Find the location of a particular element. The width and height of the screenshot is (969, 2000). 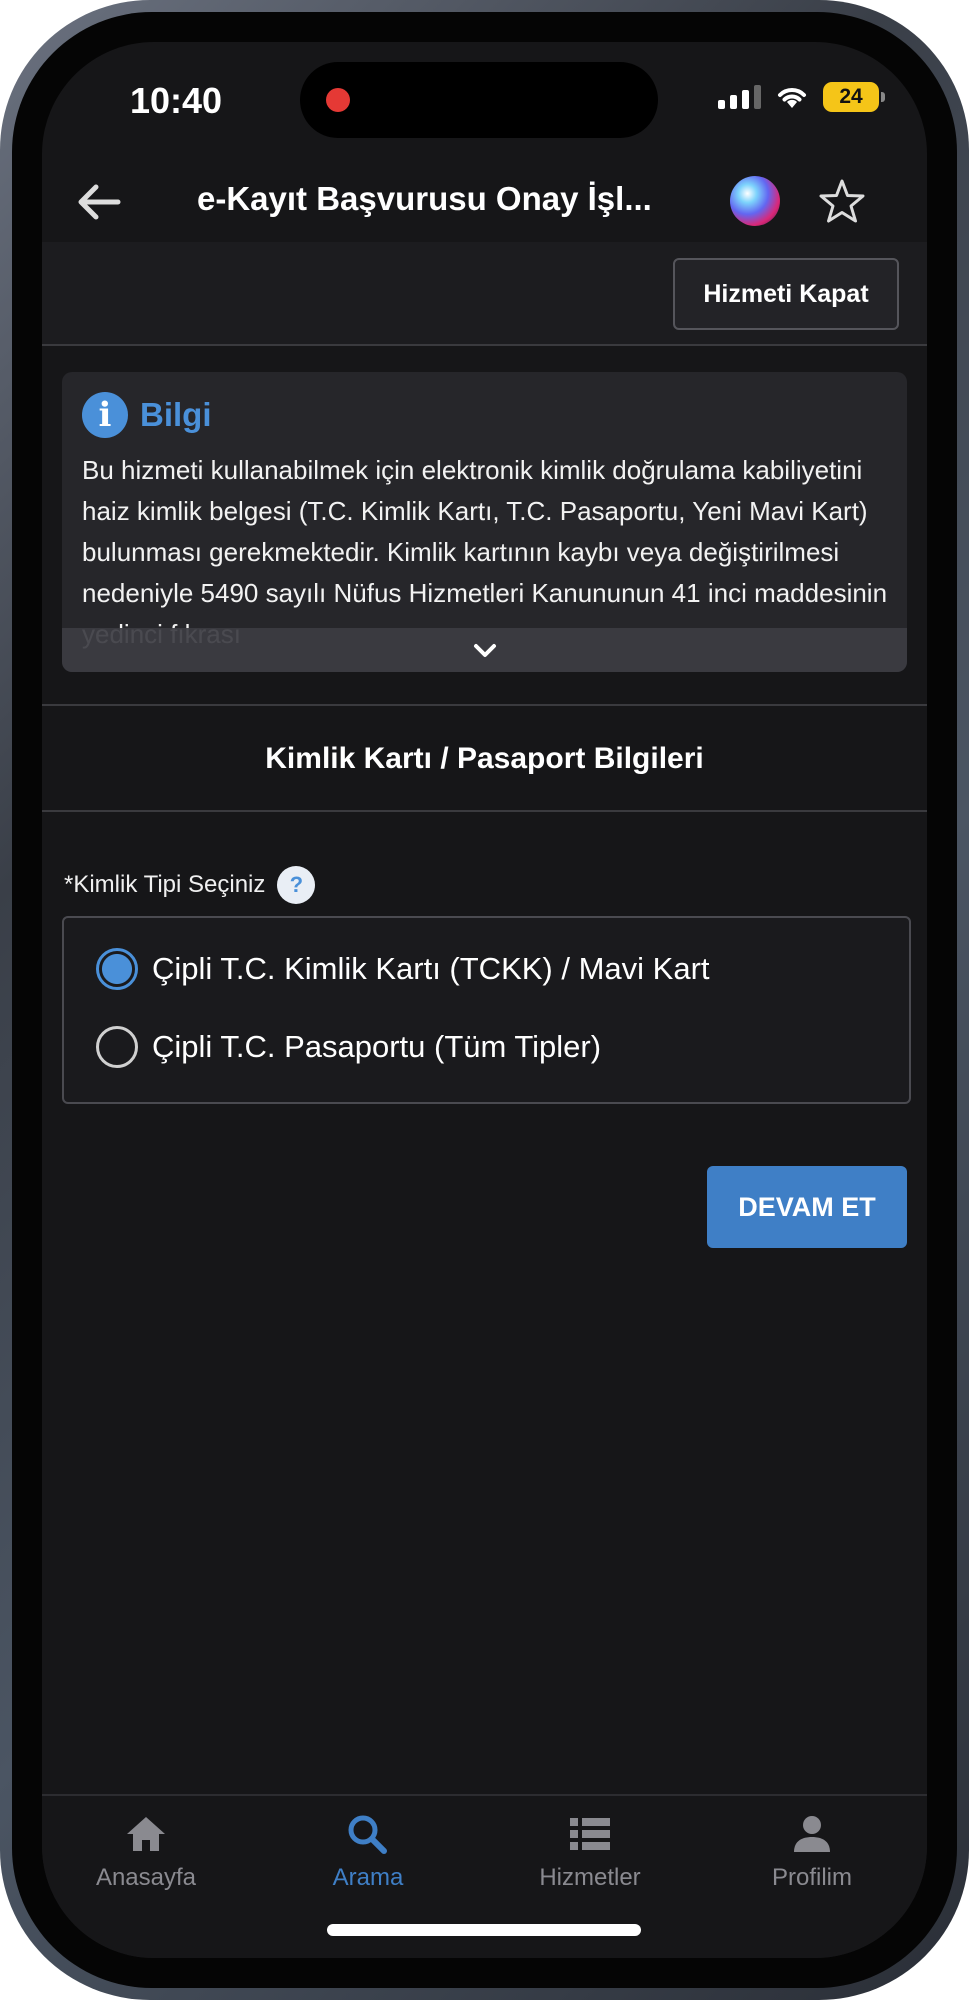

search-icon is located at coordinates (367, 1834).